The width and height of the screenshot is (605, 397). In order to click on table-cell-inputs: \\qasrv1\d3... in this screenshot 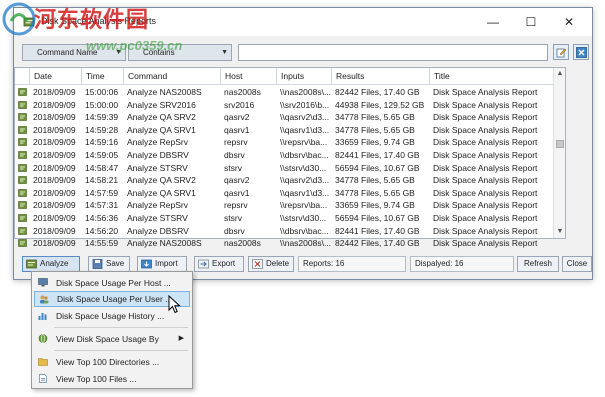, I will do `click(305, 192)`.